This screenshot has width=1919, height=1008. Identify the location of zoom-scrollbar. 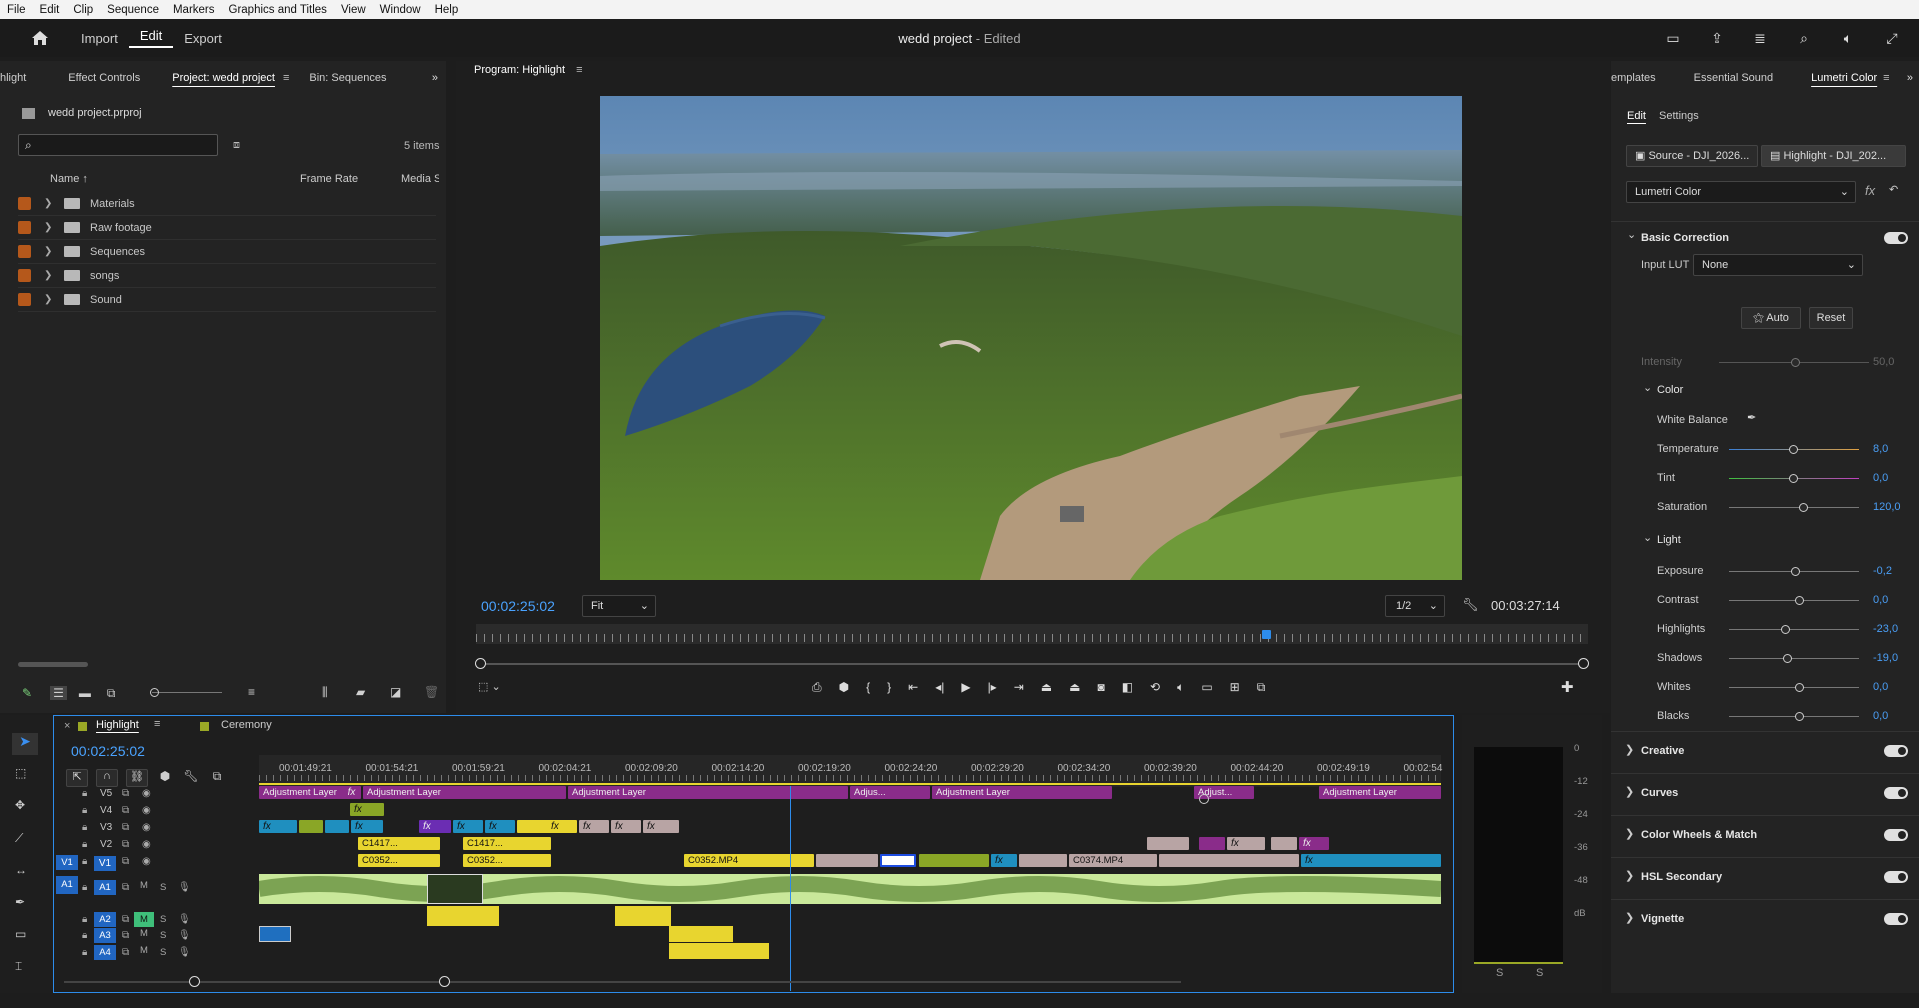
(1032, 663).